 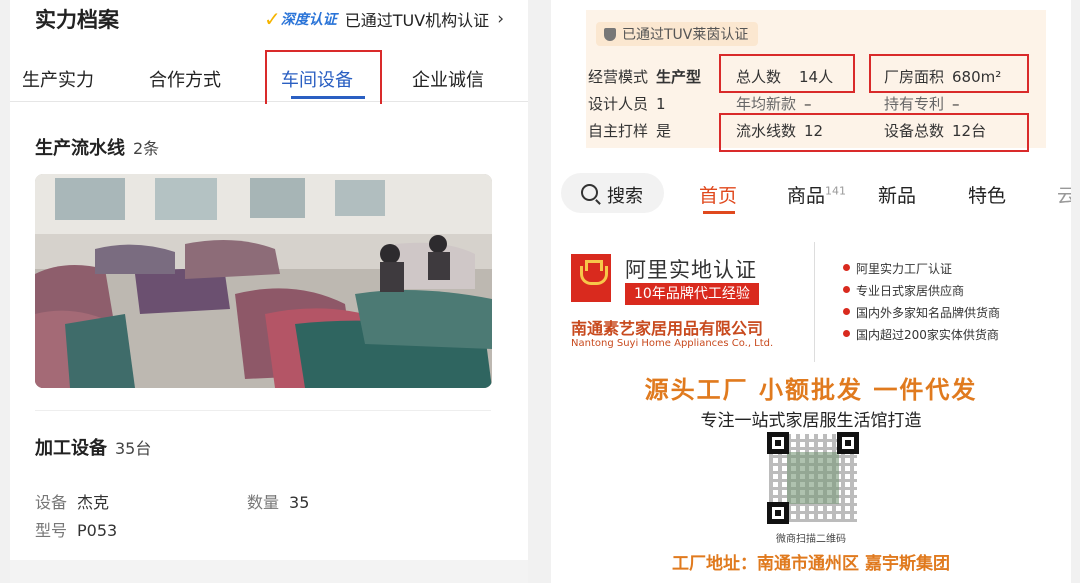 What do you see at coordinates (76, 529) in the screenshot?
I see `model-row: 型号 P053` at bounding box center [76, 529].